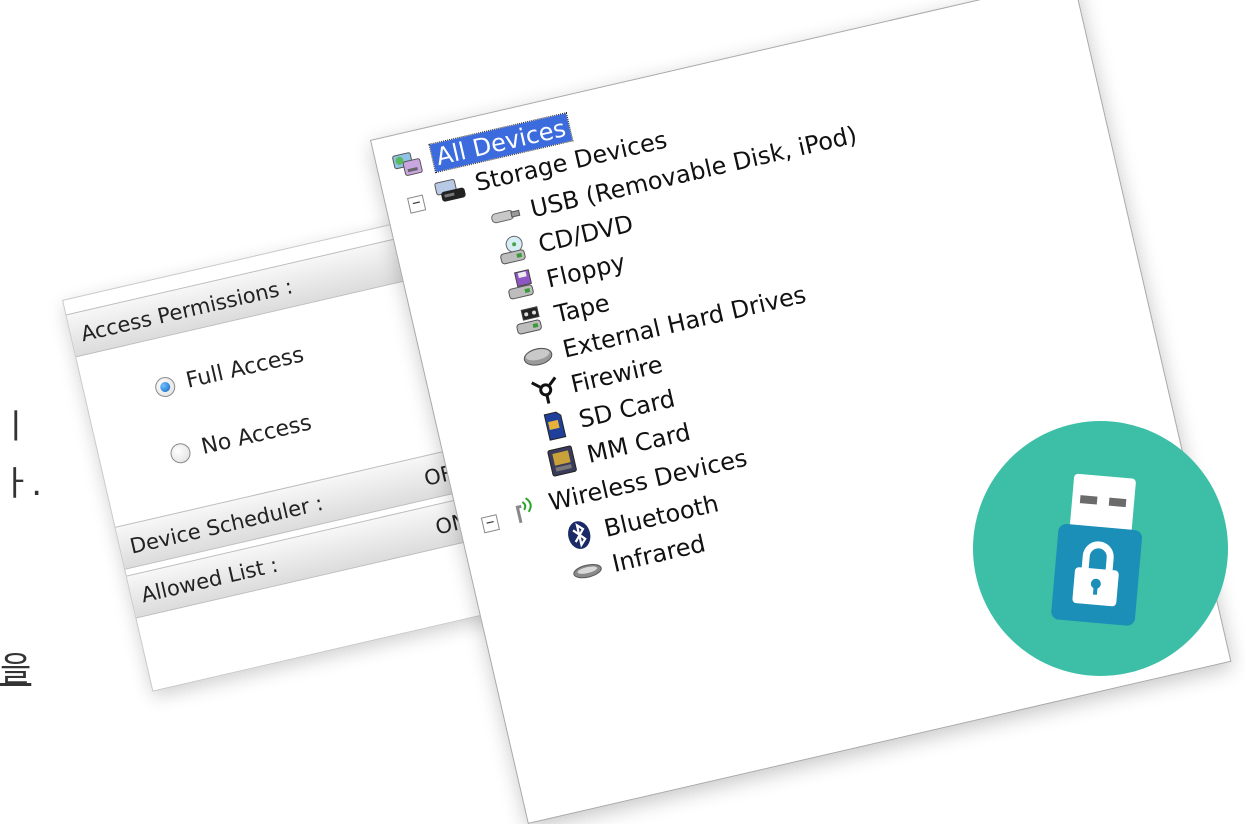 The image size is (1245, 824). What do you see at coordinates (530, 320) in the screenshot?
I see `tape-drive-icon` at bounding box center [530, 320].